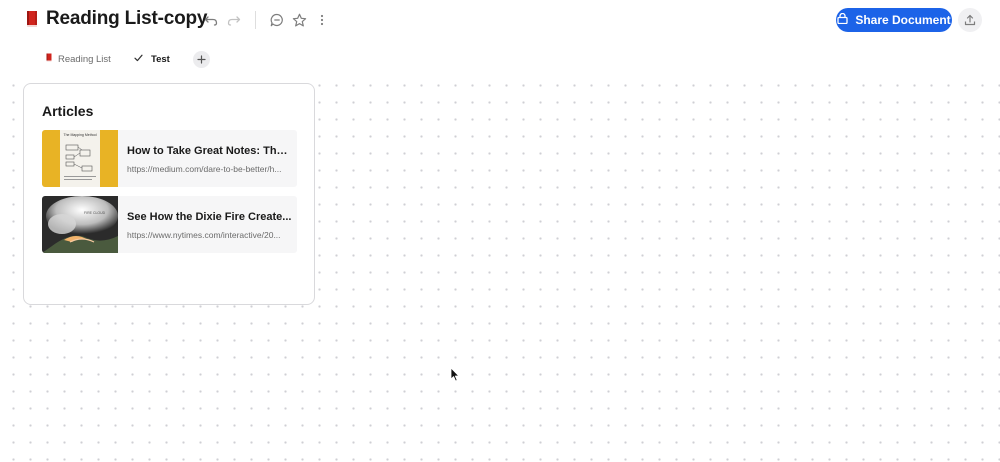 The height and width of the screenshot is (462, 1000). What do you see at coordinates (234, 20) in the screenshot?
I see `redo-icon` at bounding box center [234, 20].